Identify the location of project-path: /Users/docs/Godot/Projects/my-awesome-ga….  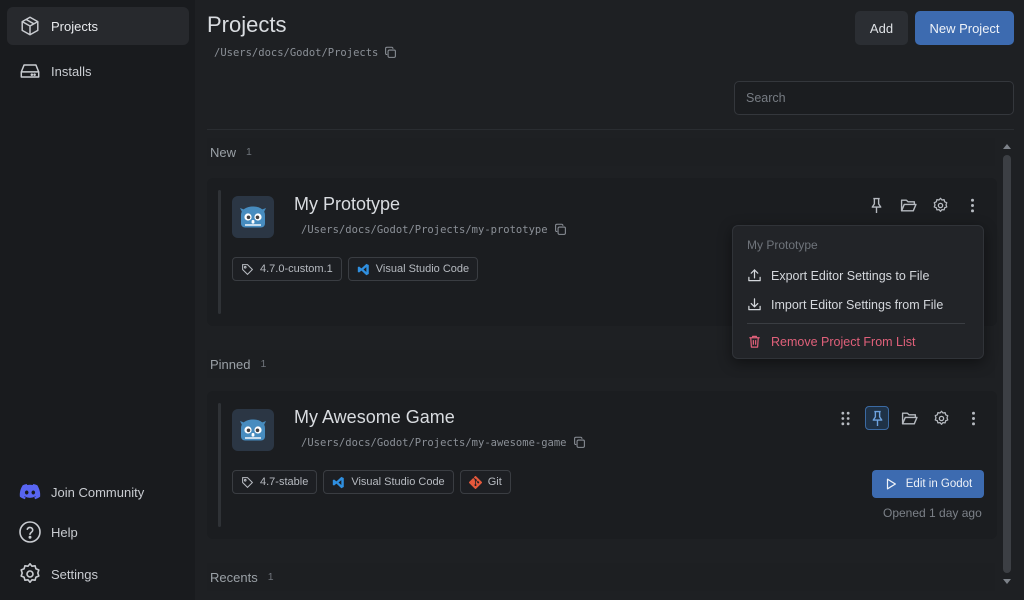
(443, 442).